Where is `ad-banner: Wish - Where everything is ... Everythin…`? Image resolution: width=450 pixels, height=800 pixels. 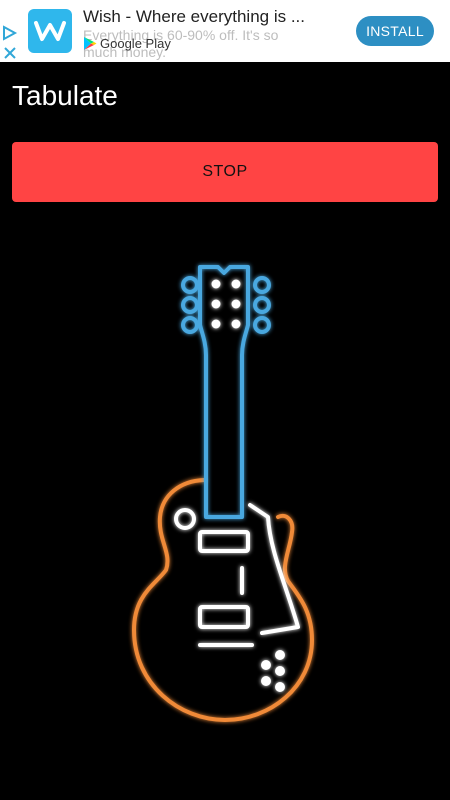
ad-banner: Wish - Where everything is ... Everythin… is located at coordinates (225, 31).